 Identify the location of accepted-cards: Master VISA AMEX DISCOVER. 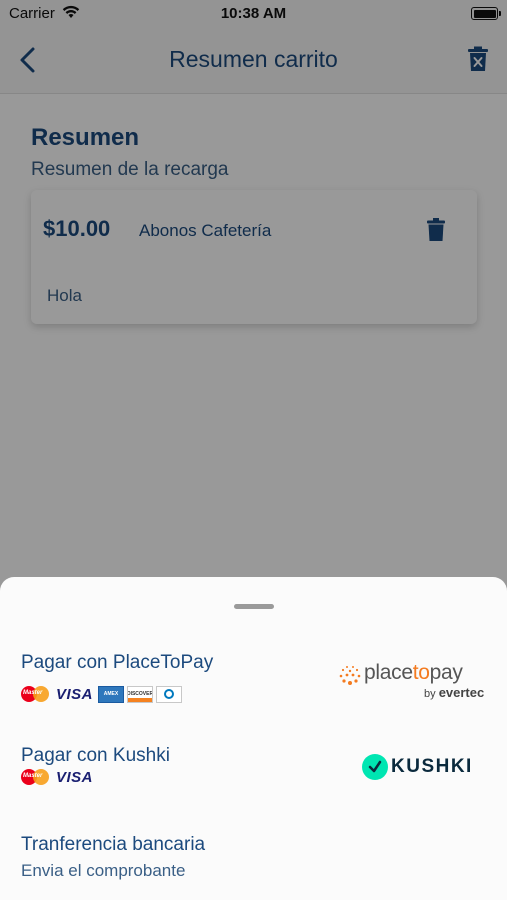
(102, 694).